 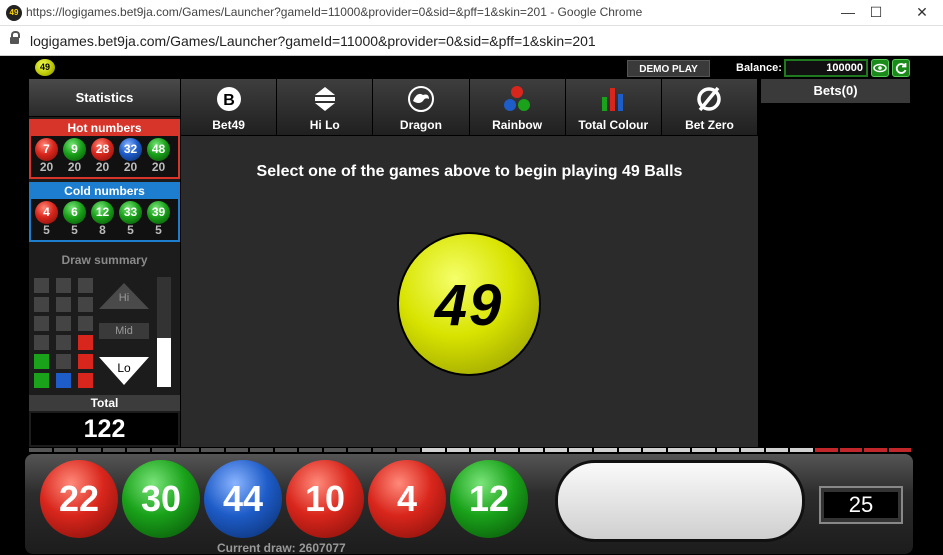 What do you see at coordinates (130, 212) in the screenshot?
I see `cold-ball: 33` at bounding box center [130, 212].